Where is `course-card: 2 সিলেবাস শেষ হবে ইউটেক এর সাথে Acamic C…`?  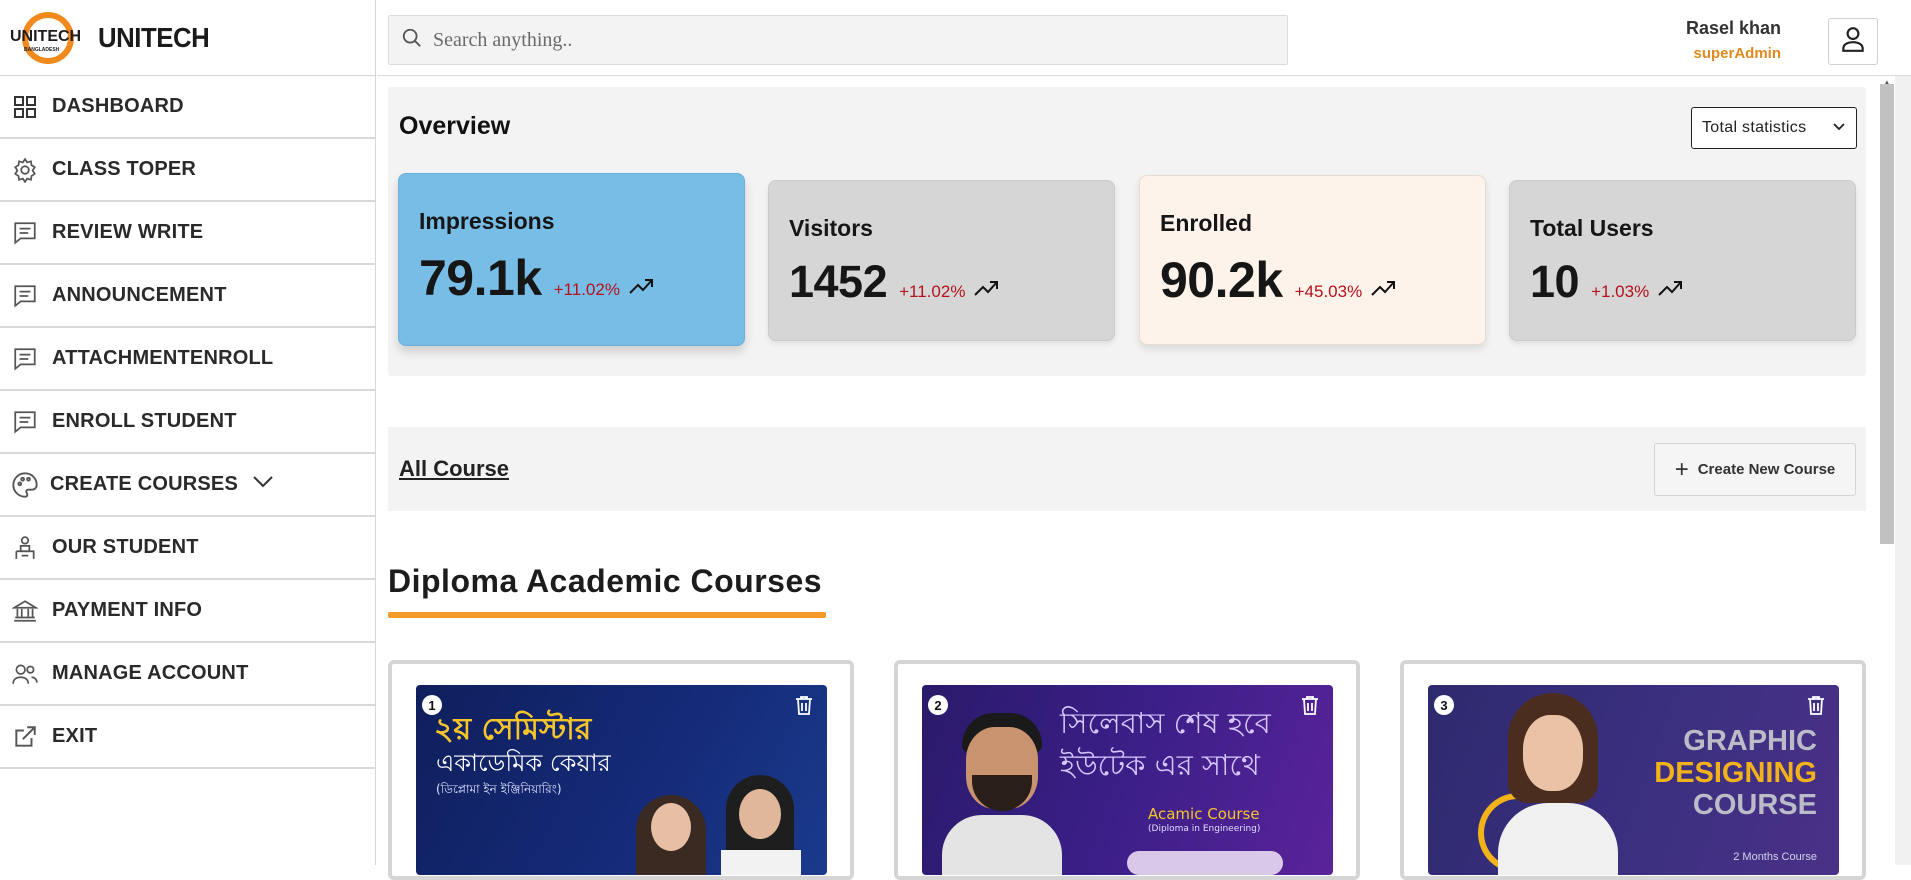 course-card: 2 সিলেবাস শেষ হবে ইউটেক এর সাথে Acamic C… is located at coordinates (1127, 770).